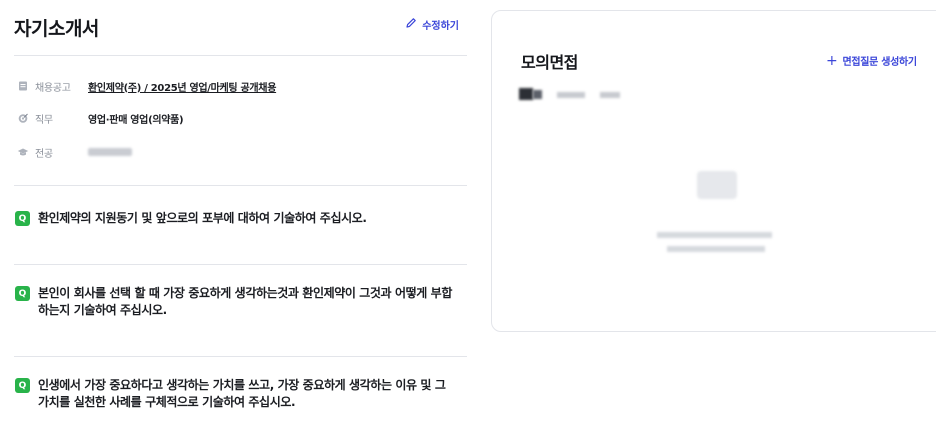  I want to click on info-label-role: 직무, so click(44, 120).